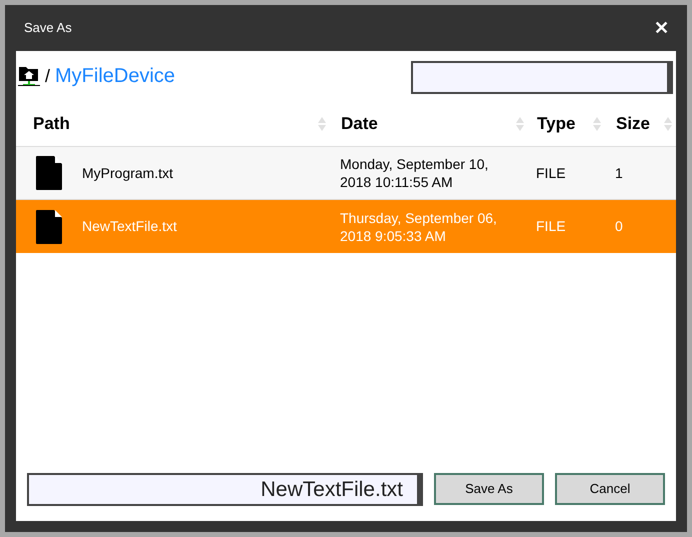 Image resolution: width=692 pixels, height=537 pixels. I want to click on file-date: Monday, September 10, 2018 10:11:55 AM, so click(414, 173).